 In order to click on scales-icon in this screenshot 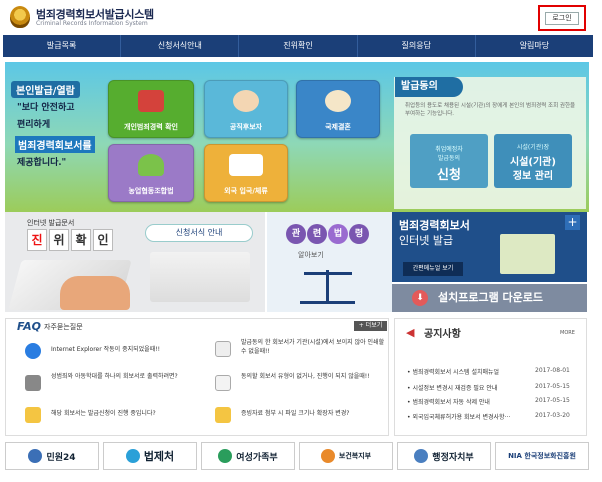, I will do `click(327, 285)`.